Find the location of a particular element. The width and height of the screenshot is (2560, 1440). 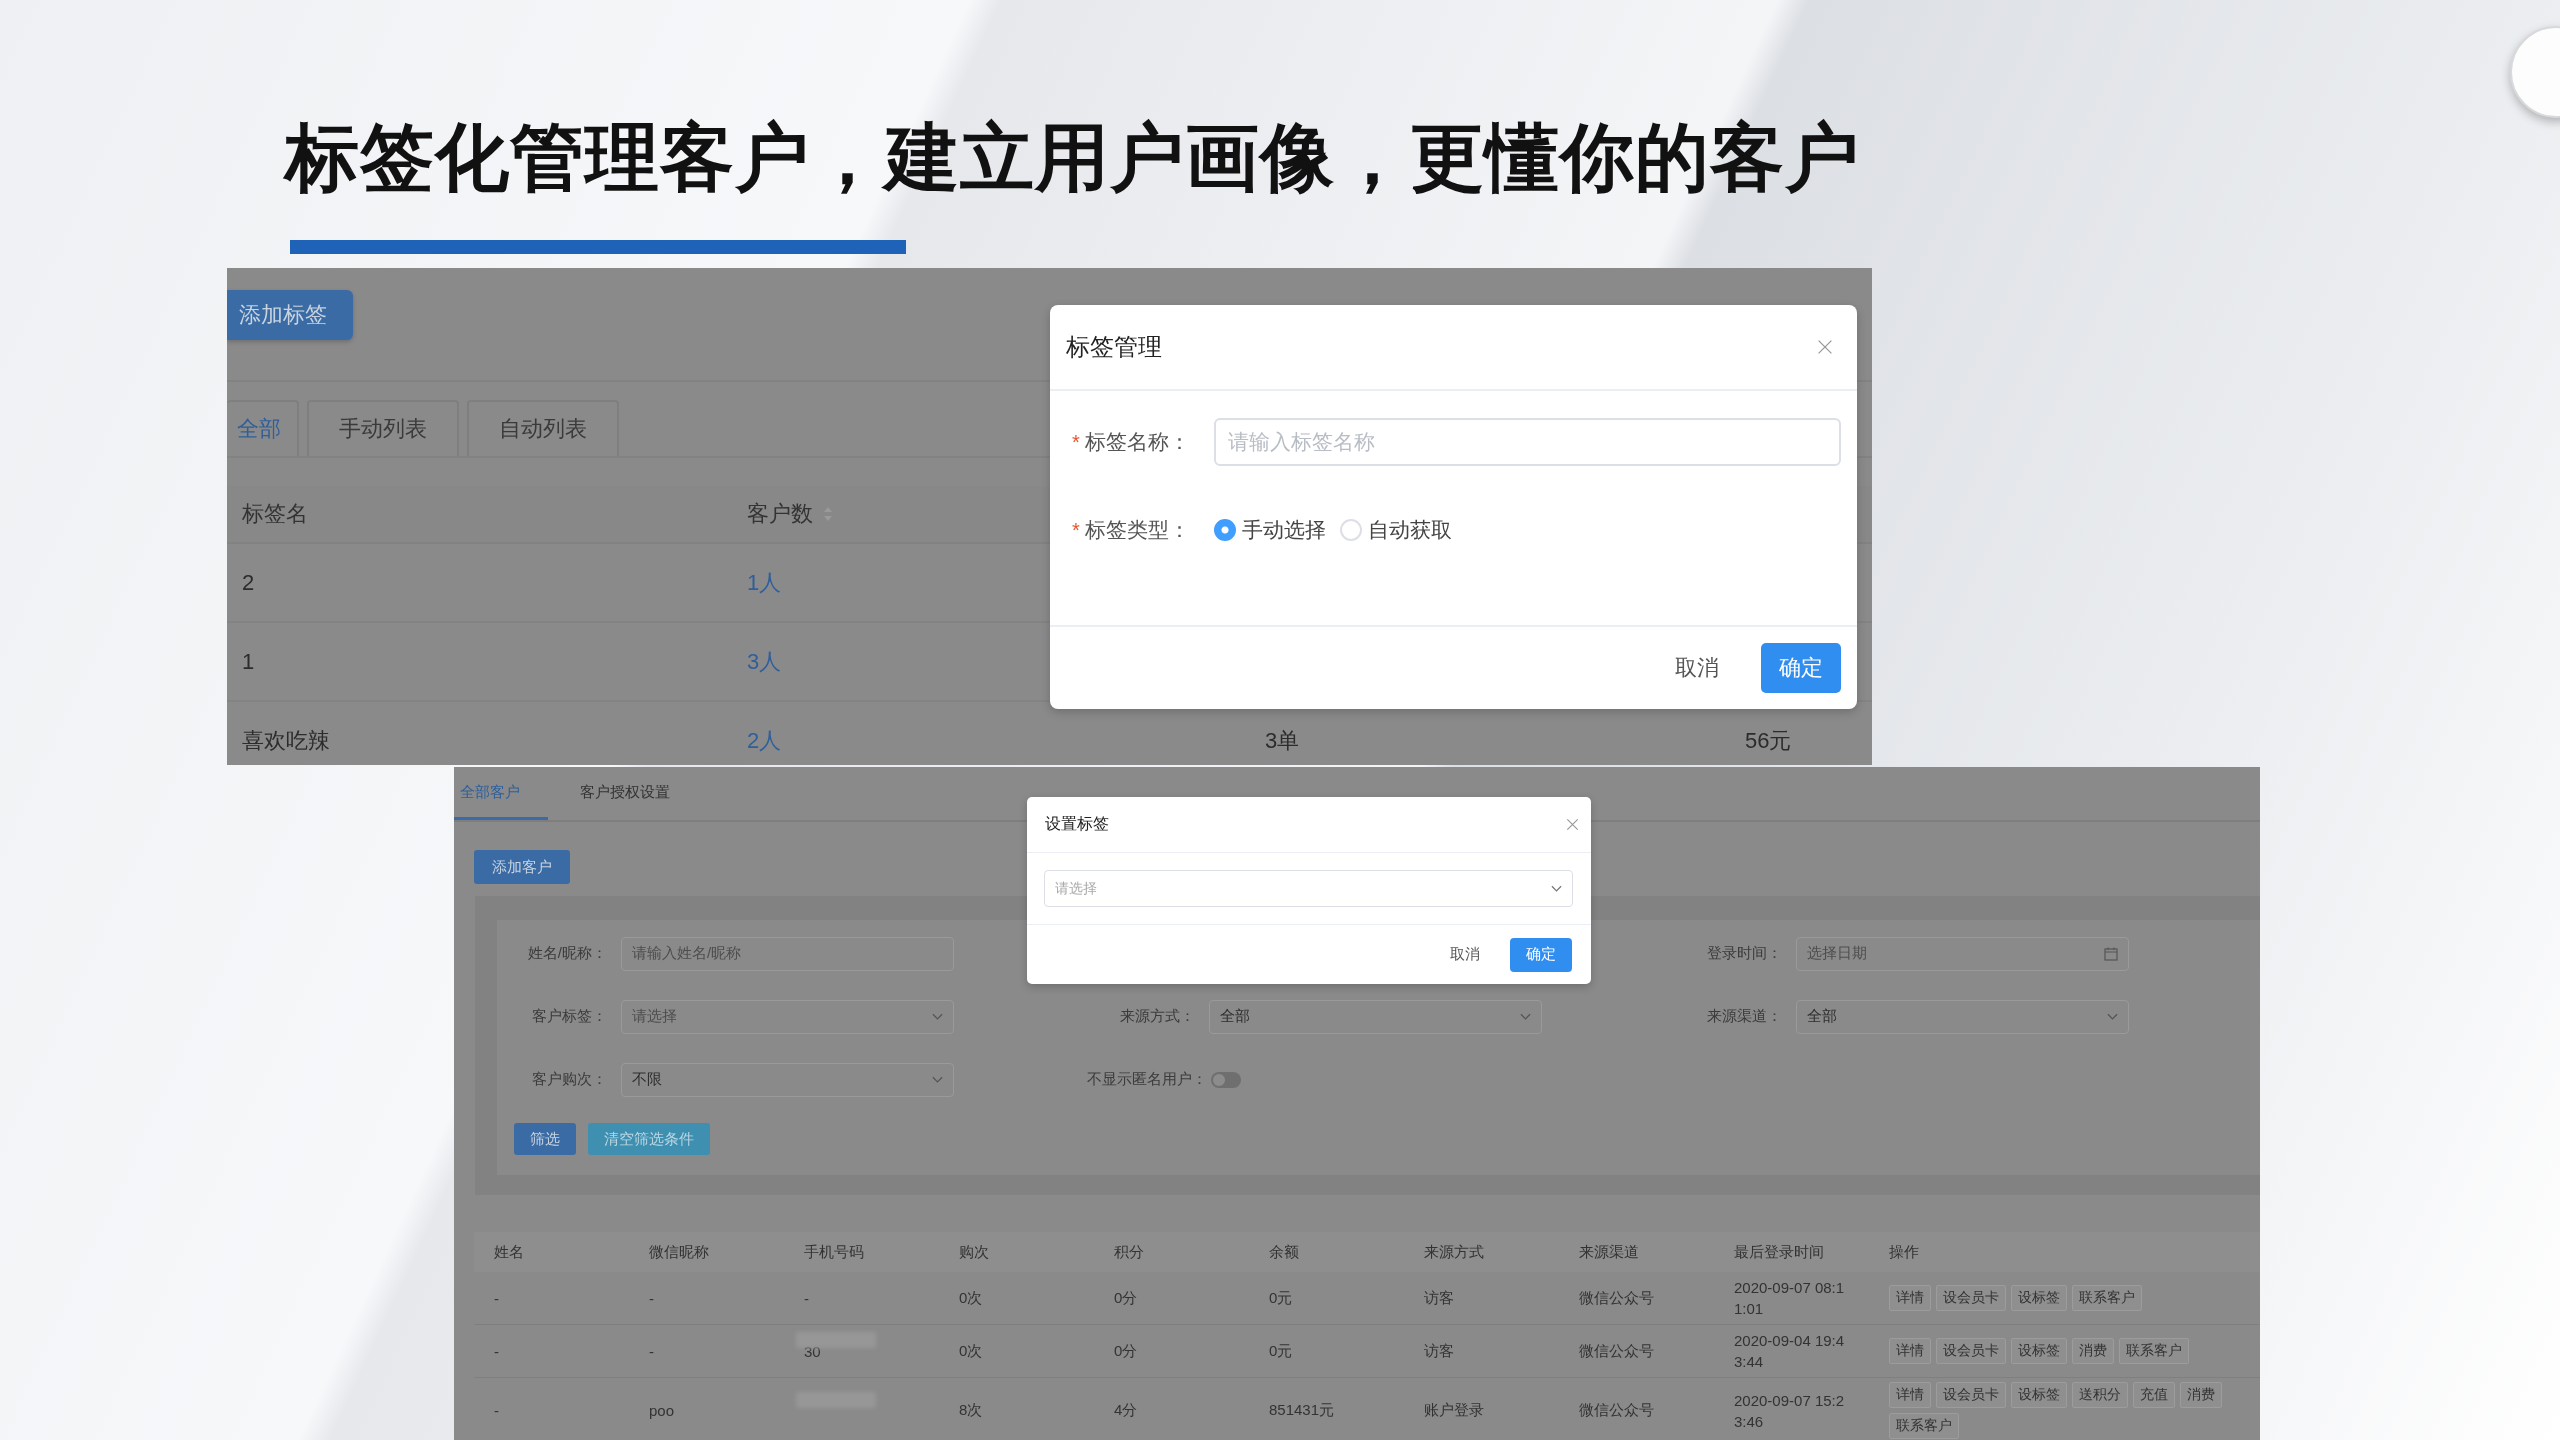

add-tag-button: 添加标签 is located at coordinates (290, 315).